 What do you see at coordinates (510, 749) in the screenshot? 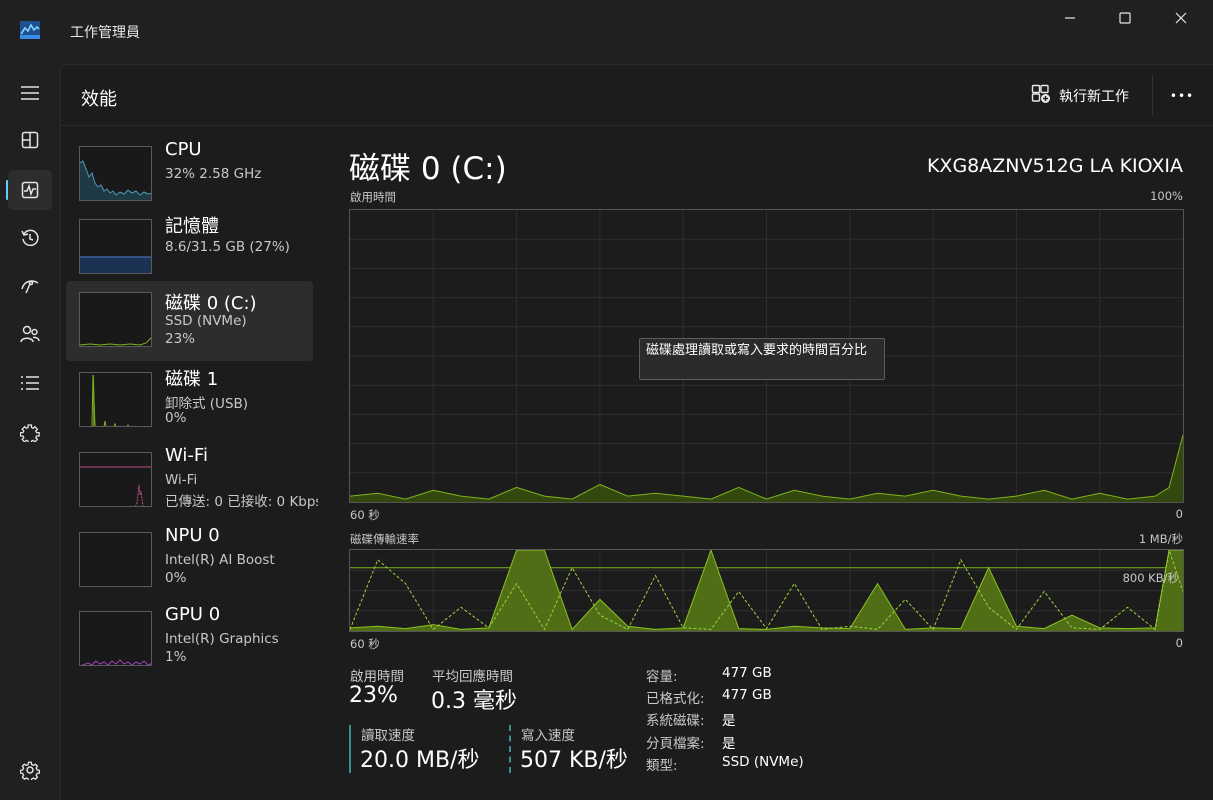
I see `write-accent` at bounding box center [510, 749].